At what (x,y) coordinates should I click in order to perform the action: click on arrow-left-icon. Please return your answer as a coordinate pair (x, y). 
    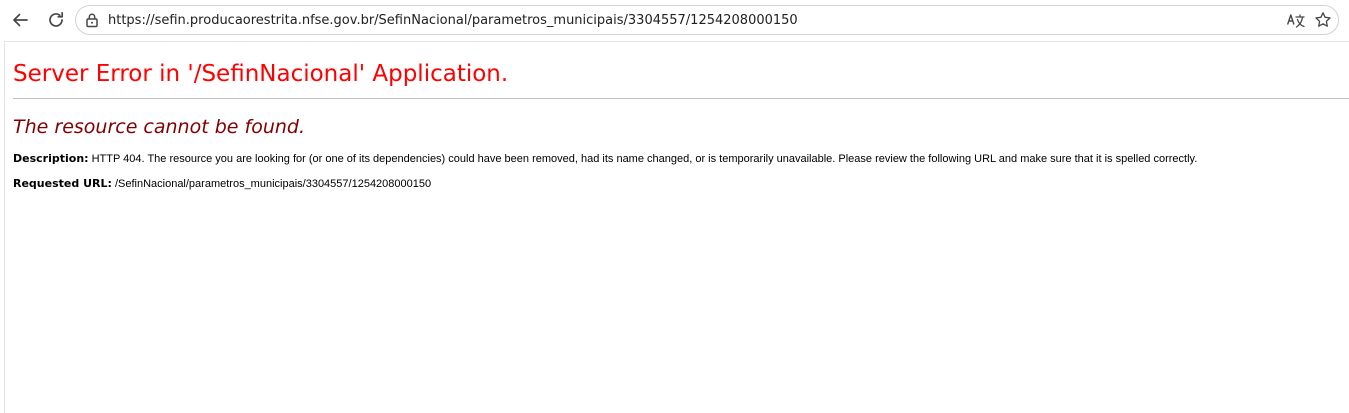
    Looking at the image, I should click on (20, 20).